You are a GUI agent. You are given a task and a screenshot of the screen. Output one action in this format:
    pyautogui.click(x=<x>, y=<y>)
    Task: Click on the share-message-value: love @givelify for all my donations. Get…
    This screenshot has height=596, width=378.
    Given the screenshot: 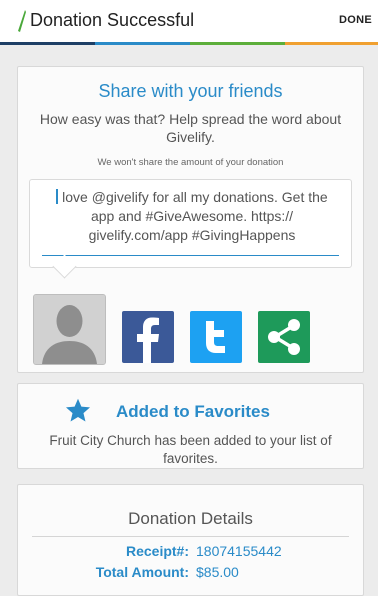 What is the action you would take?
    pyautogui.click(x=195, y=216)
    